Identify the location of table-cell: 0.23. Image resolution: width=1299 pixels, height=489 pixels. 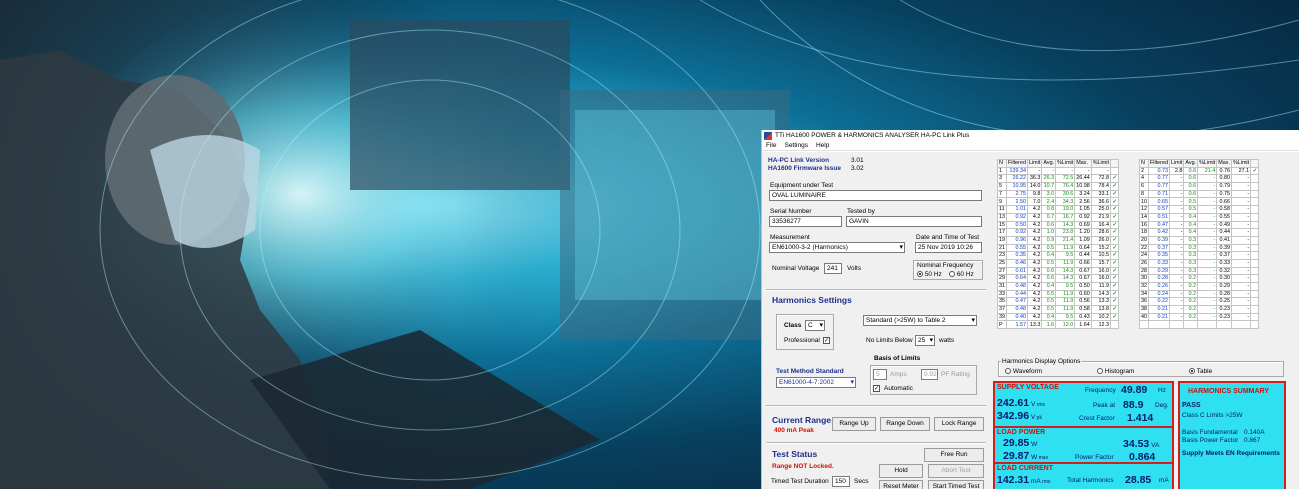
(1224, 309).